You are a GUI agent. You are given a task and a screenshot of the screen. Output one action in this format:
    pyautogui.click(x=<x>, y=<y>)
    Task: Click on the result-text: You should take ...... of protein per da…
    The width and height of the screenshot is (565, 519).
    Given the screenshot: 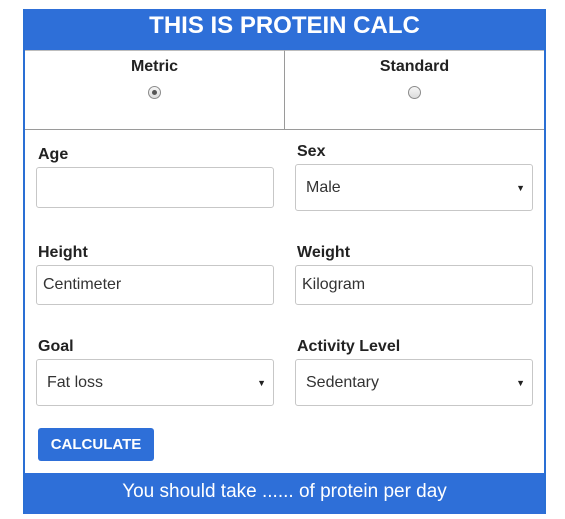 What is the action you would take?
    pyautogui.click(x=284, y=493)
    